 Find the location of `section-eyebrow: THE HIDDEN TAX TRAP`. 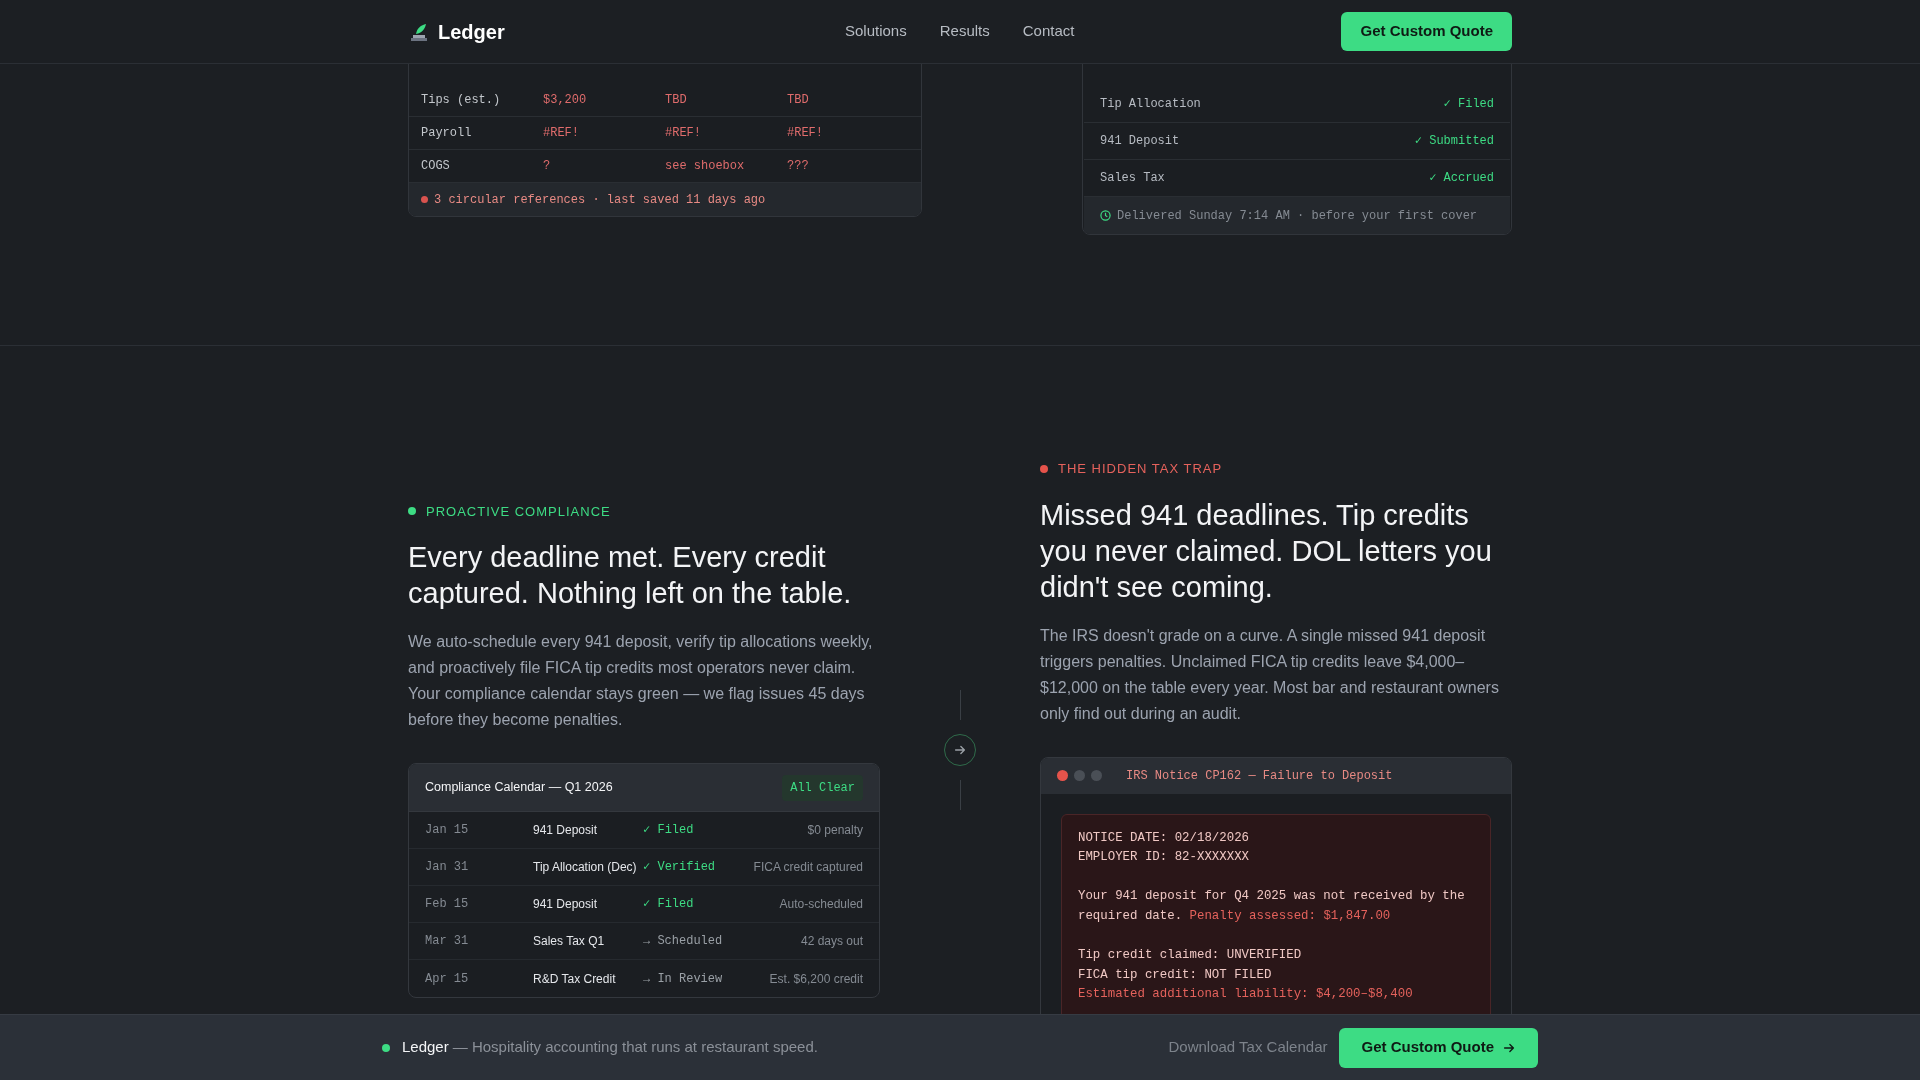

section-eyebrow: THE HIDDEN TAX TRAP is located at coordinates (1140, 469).